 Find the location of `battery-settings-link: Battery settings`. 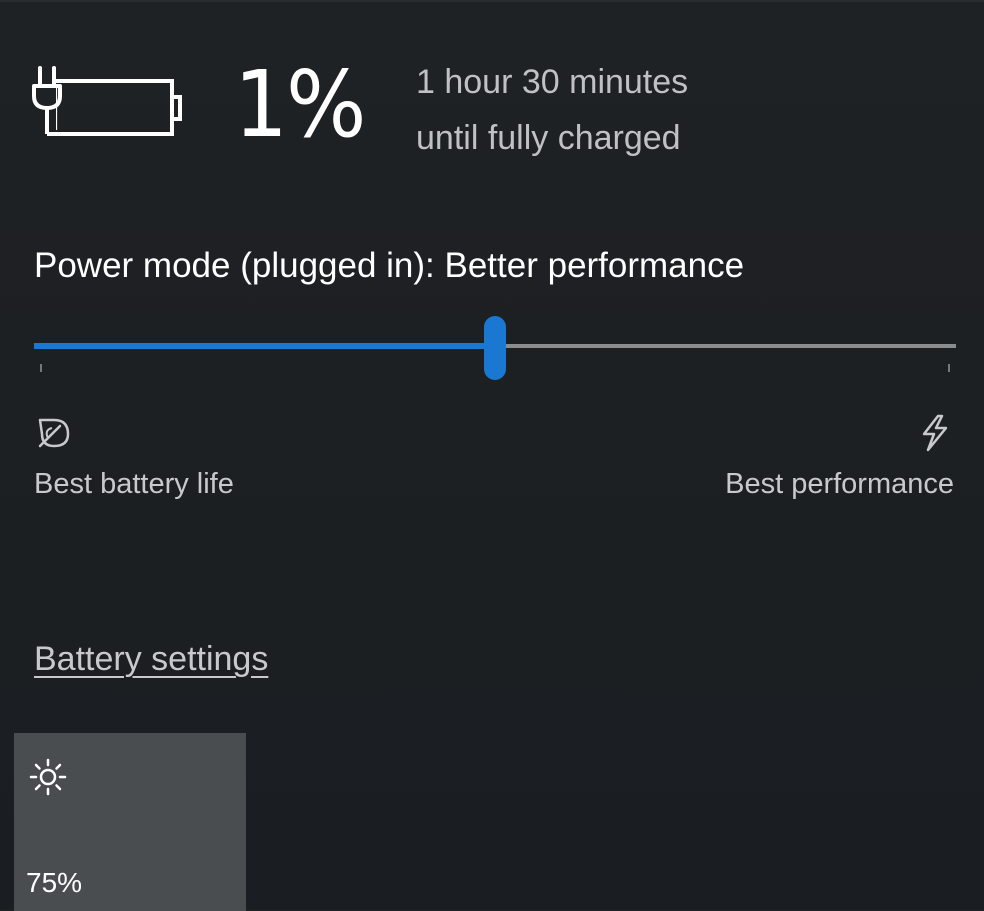

battery-settings-link: Battery settings is located at coordinates (151, 659).